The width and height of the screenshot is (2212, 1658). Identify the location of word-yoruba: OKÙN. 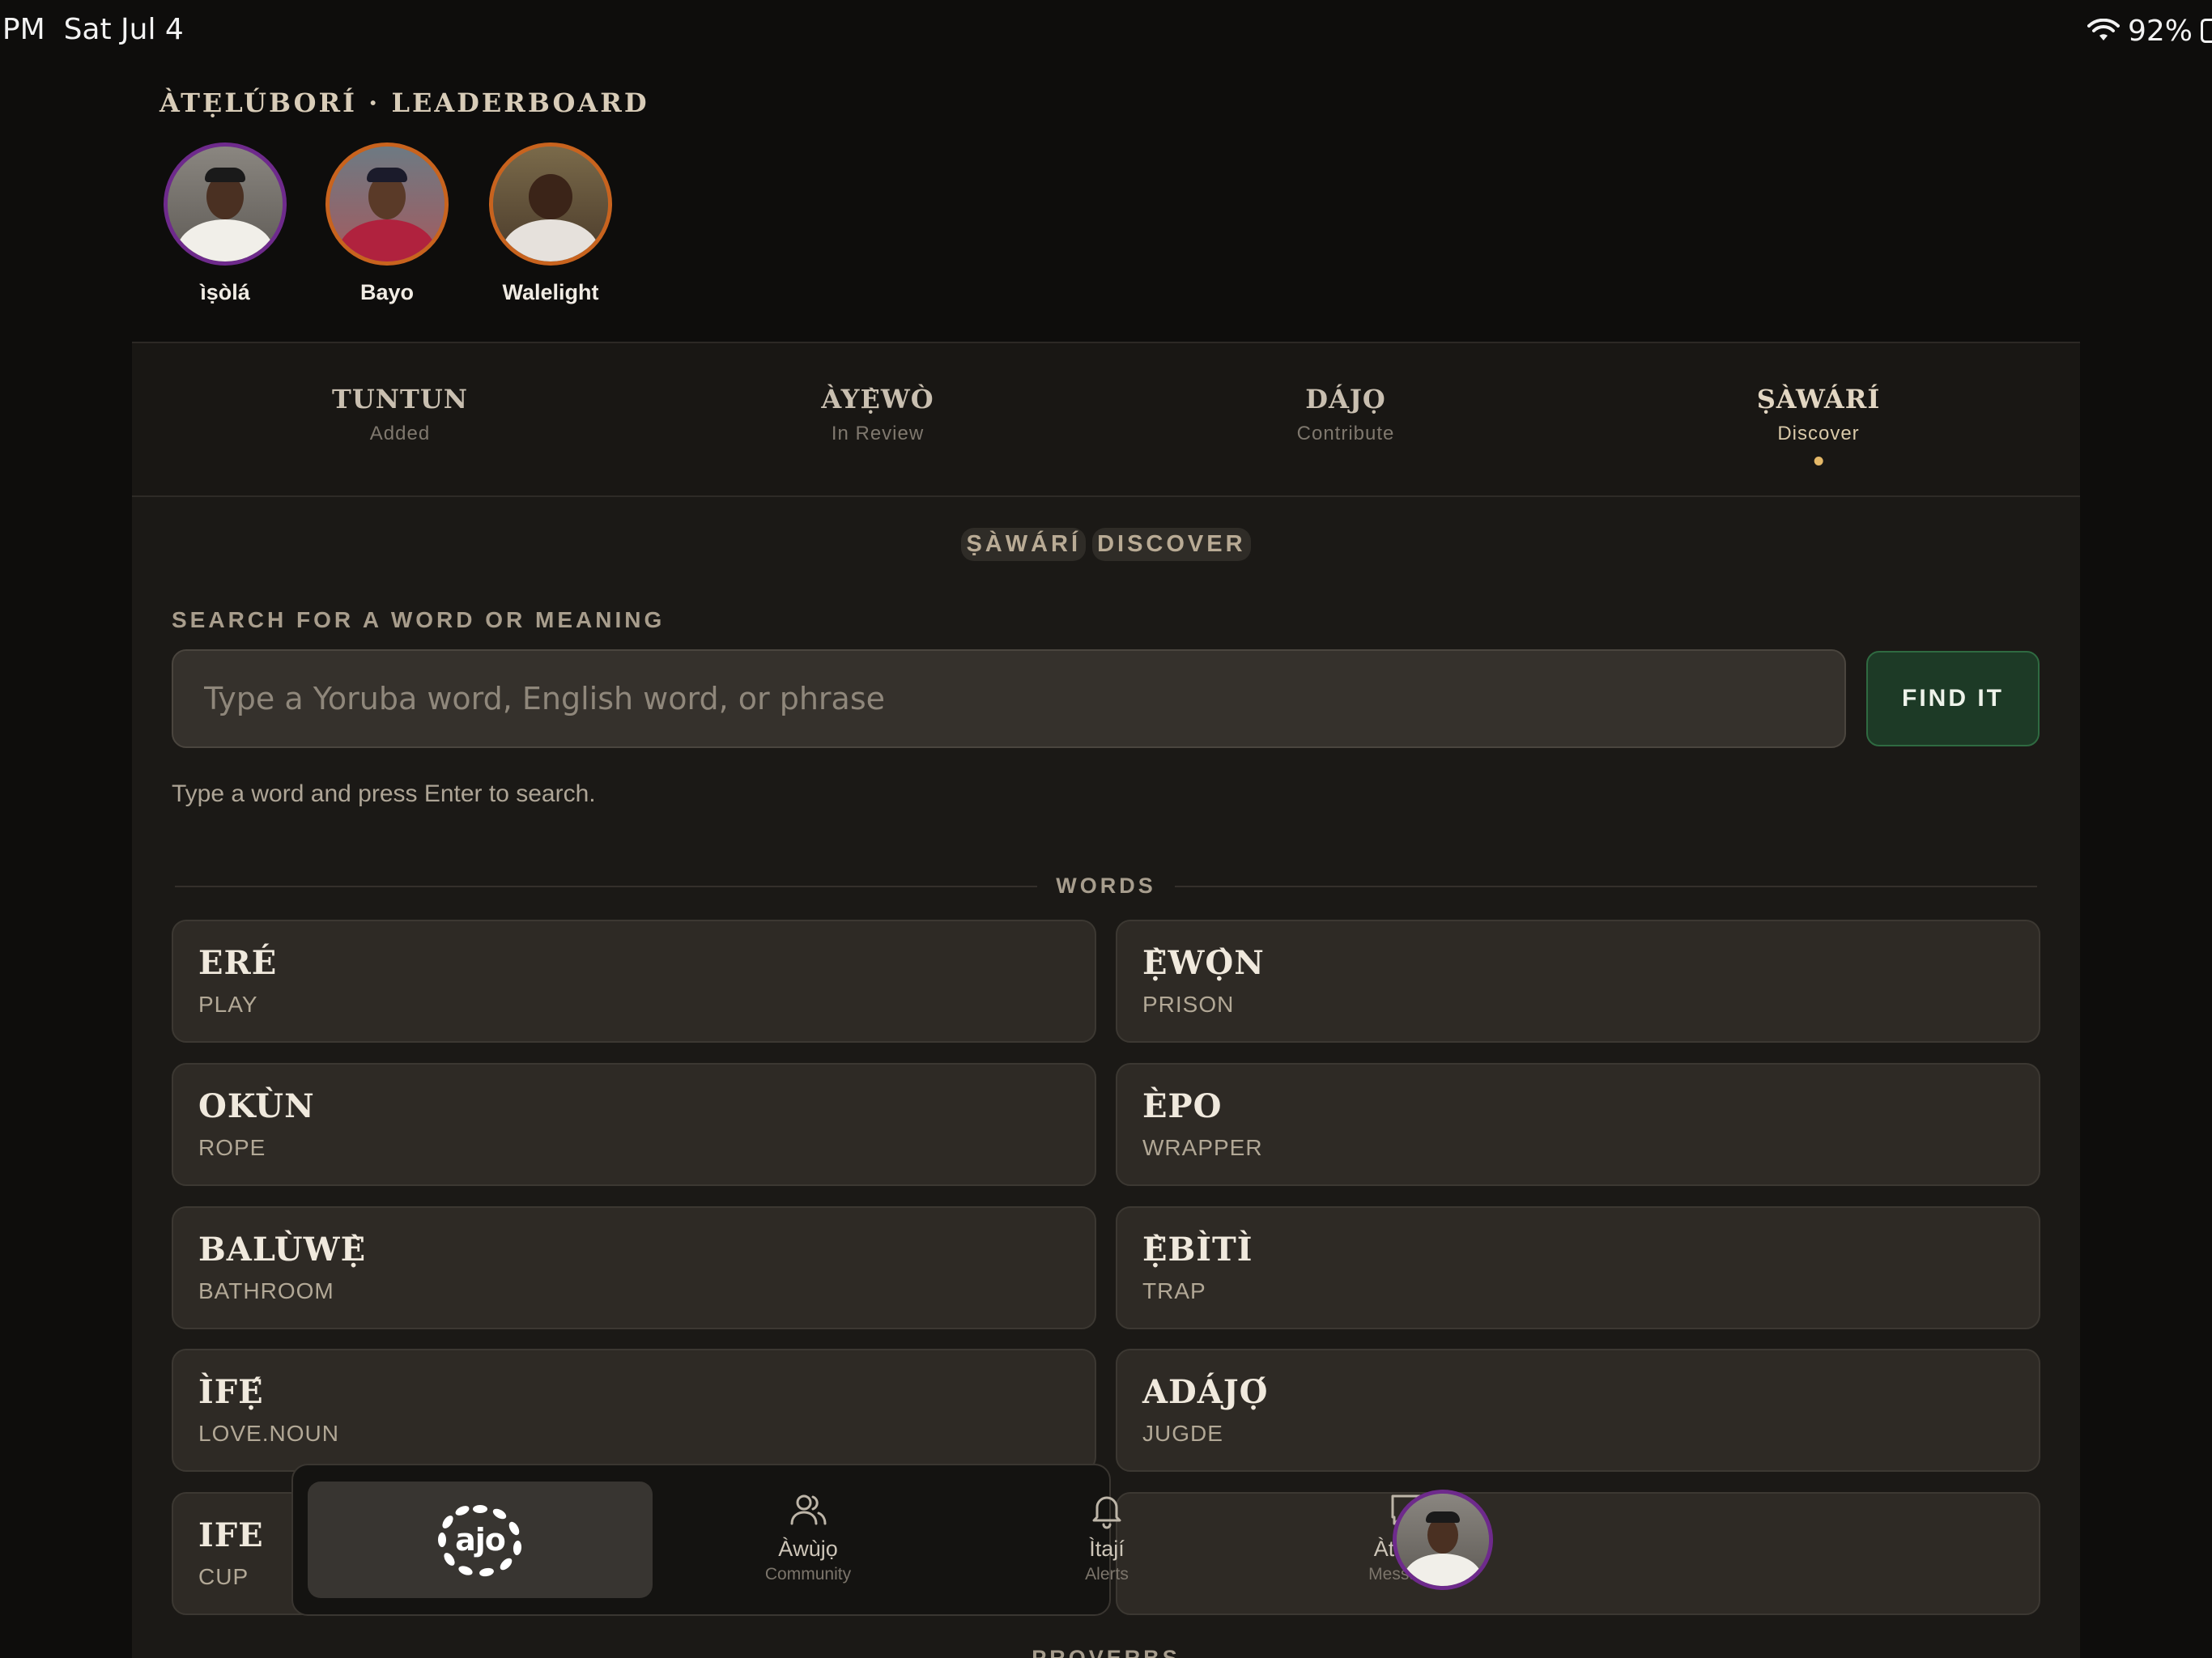
(257, 1106).